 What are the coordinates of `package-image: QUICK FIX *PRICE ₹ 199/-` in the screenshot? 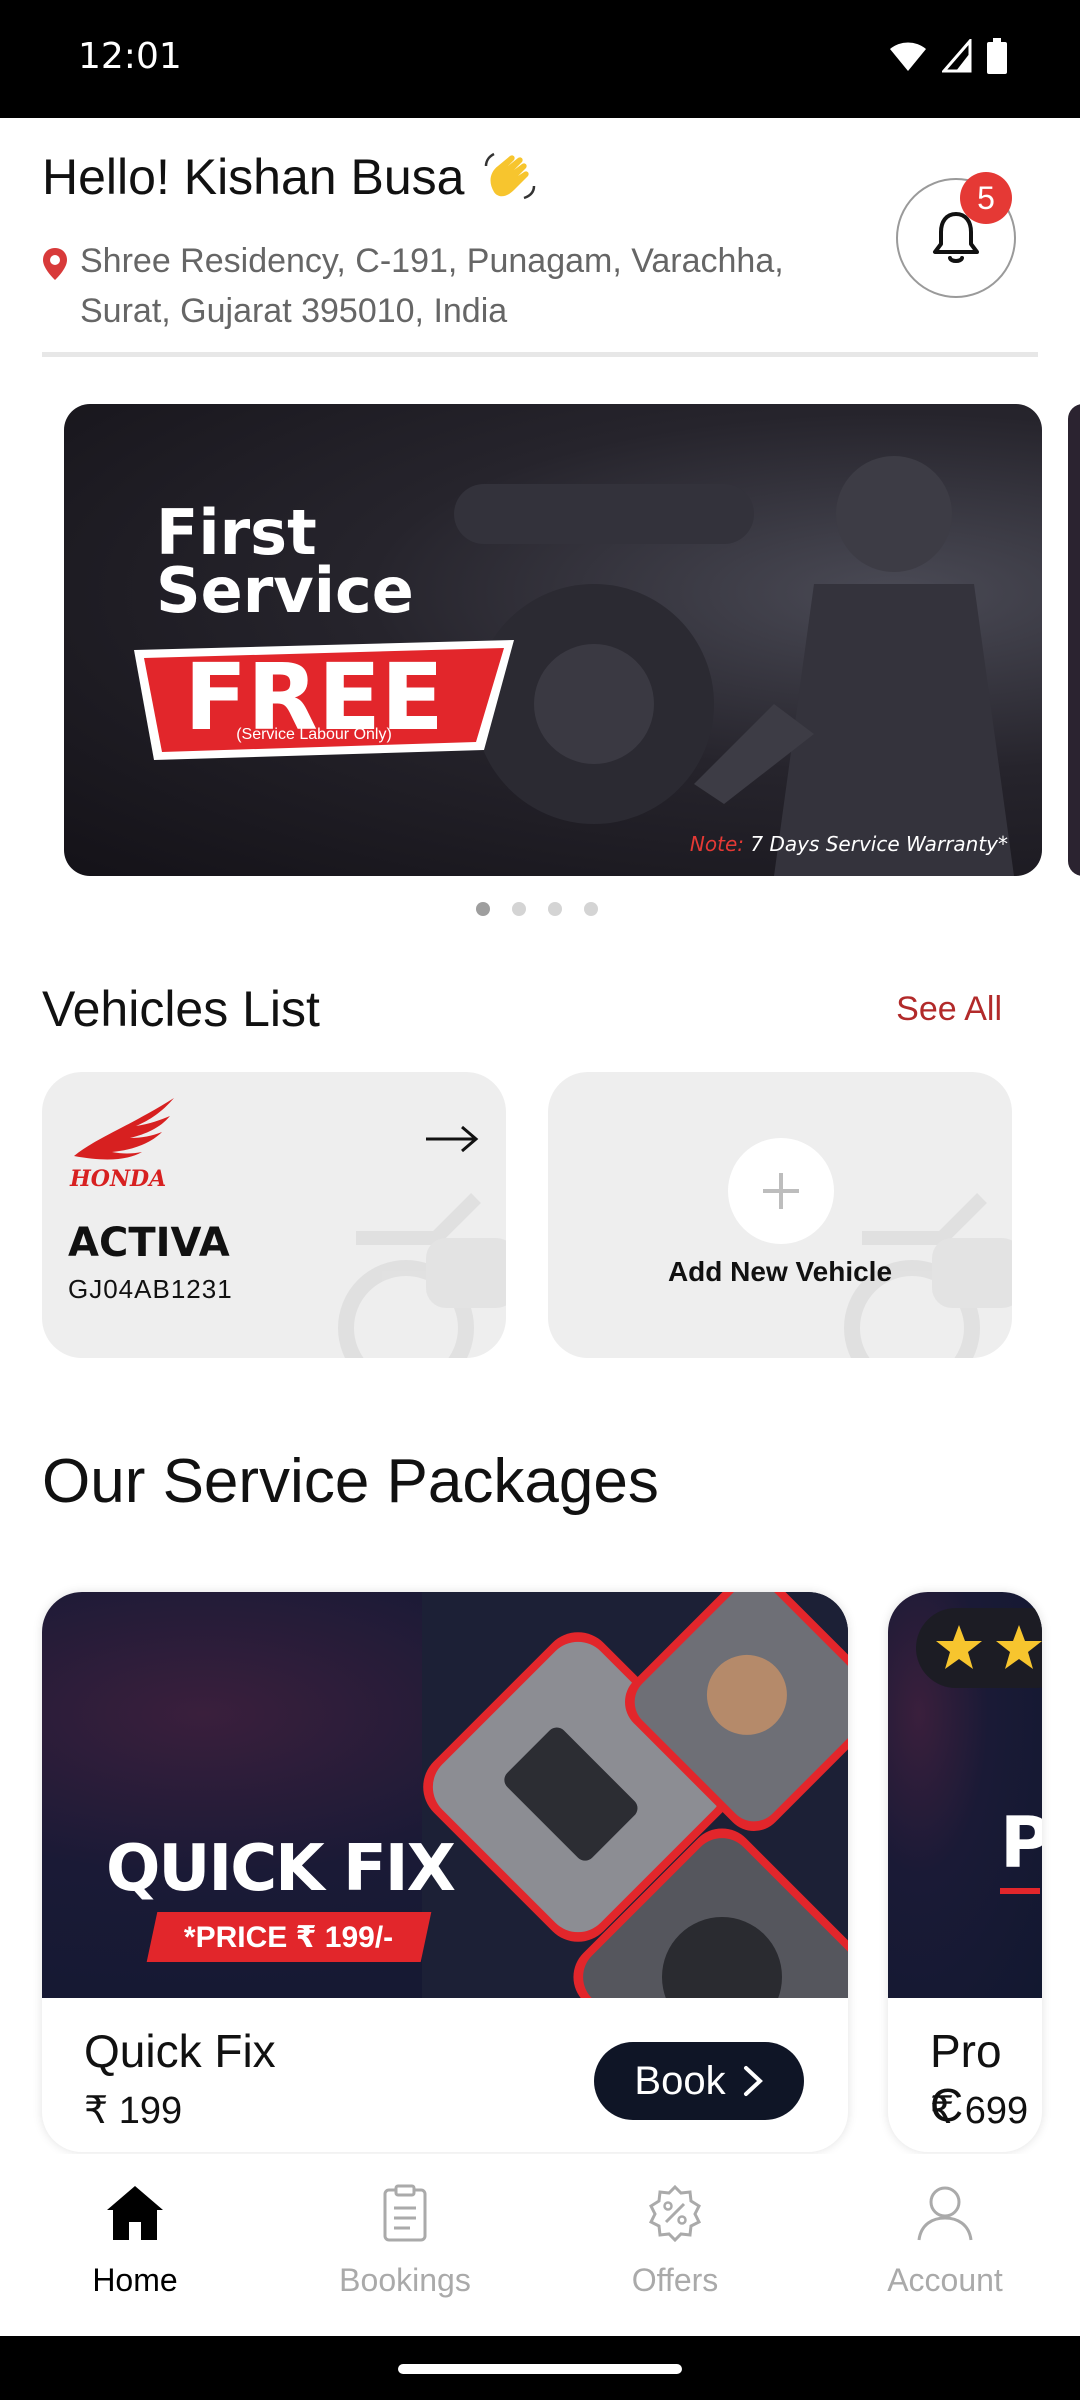 It's located at (445, 1795).